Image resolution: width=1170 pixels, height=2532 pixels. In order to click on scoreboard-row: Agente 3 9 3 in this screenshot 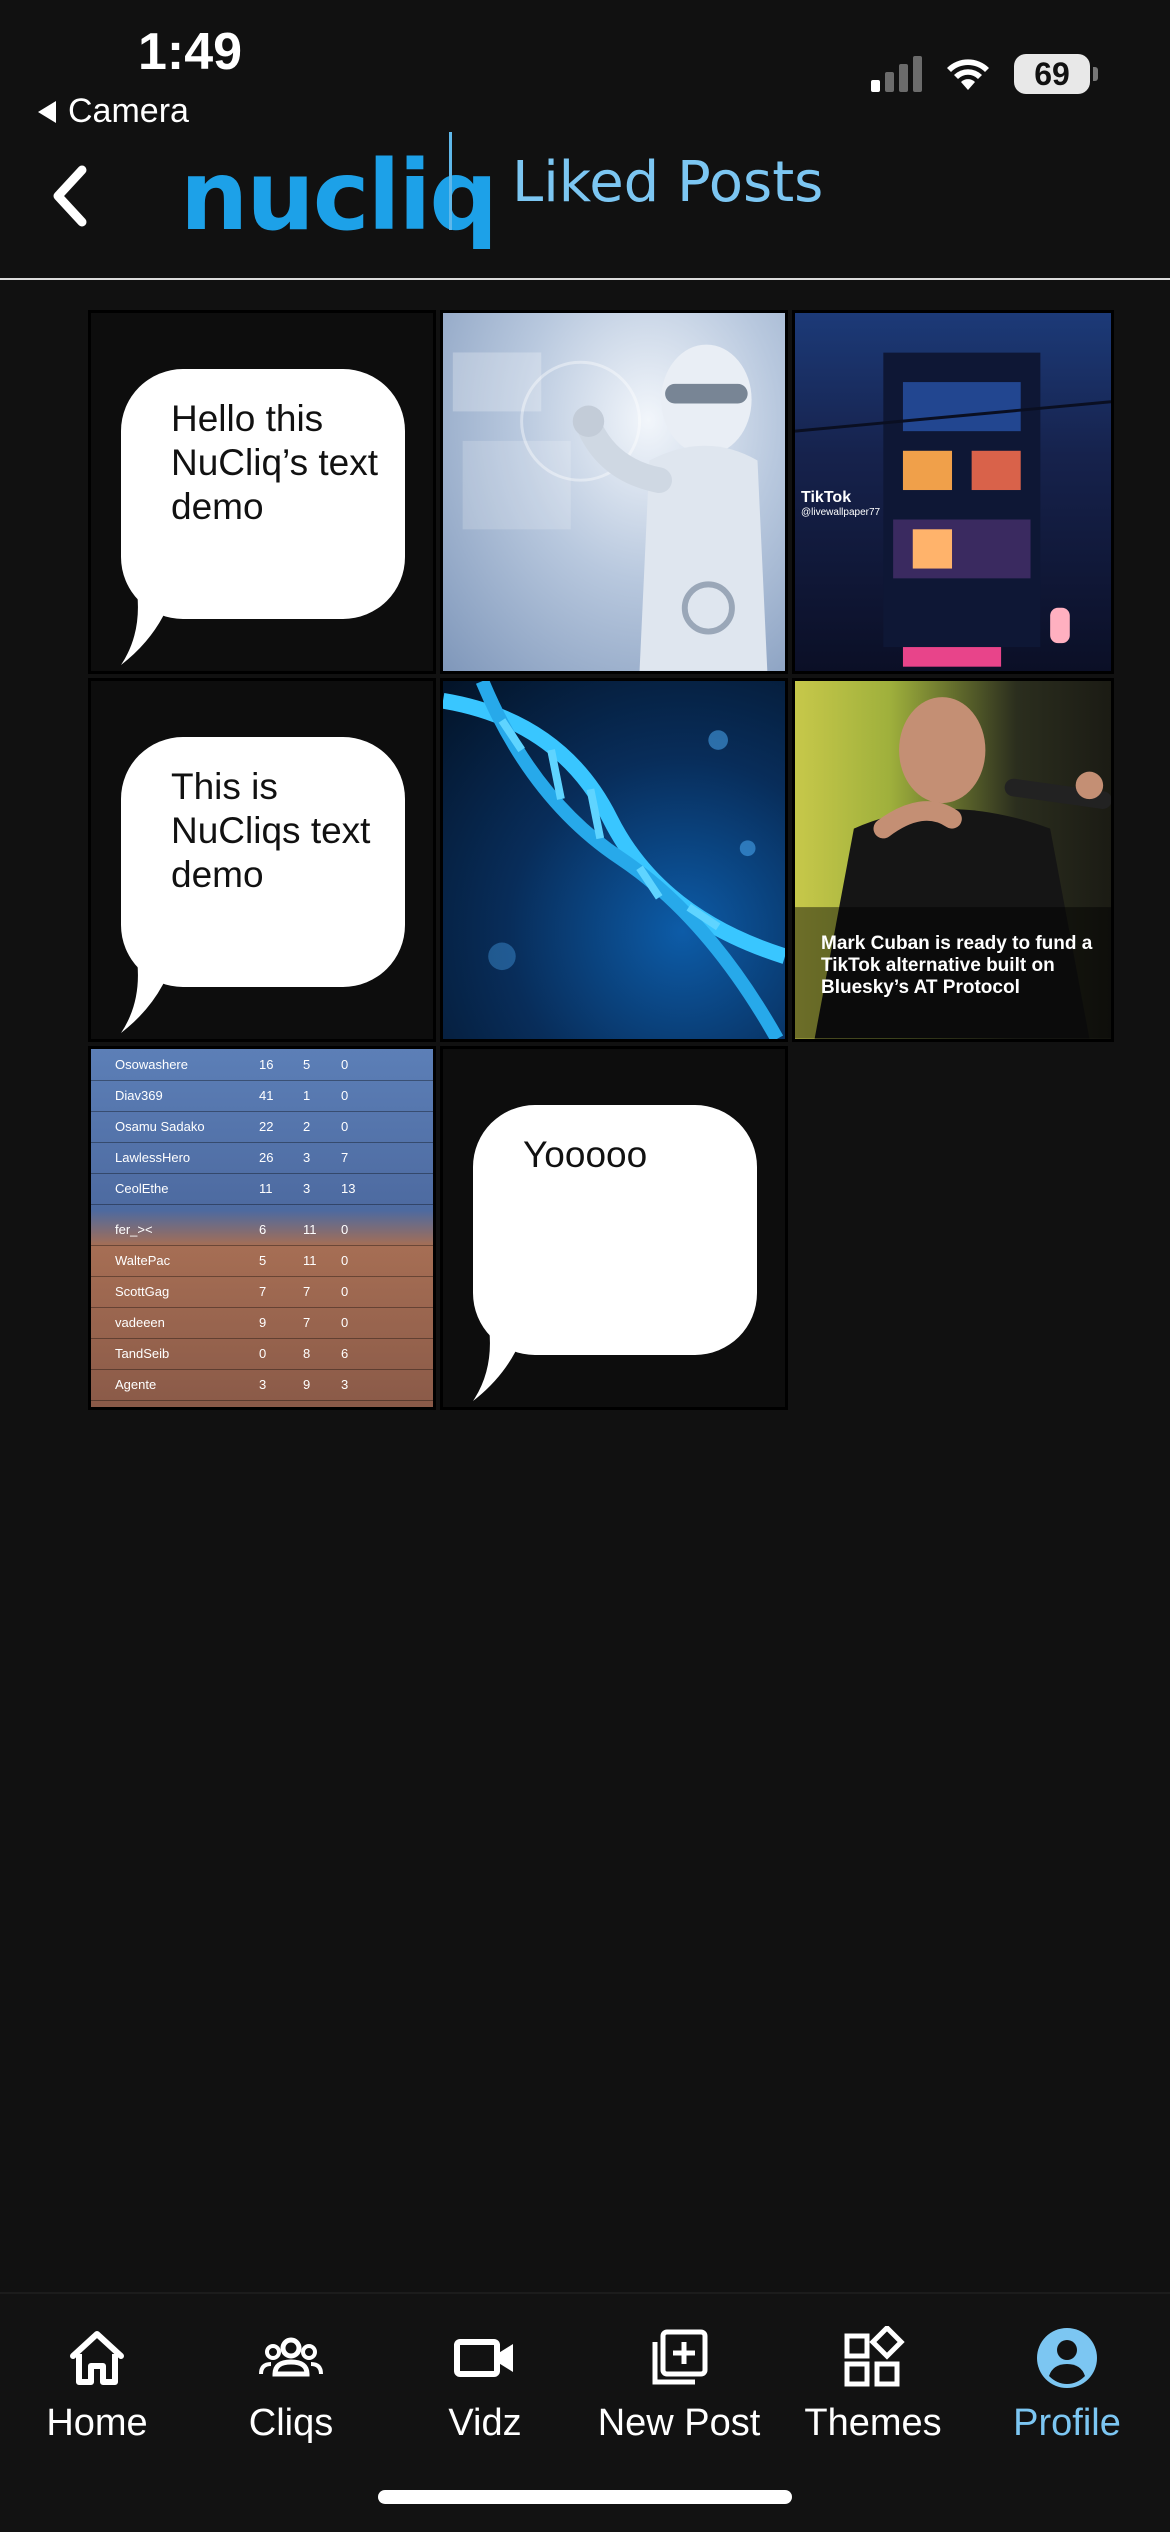, I will do `click(262, 1385)`.